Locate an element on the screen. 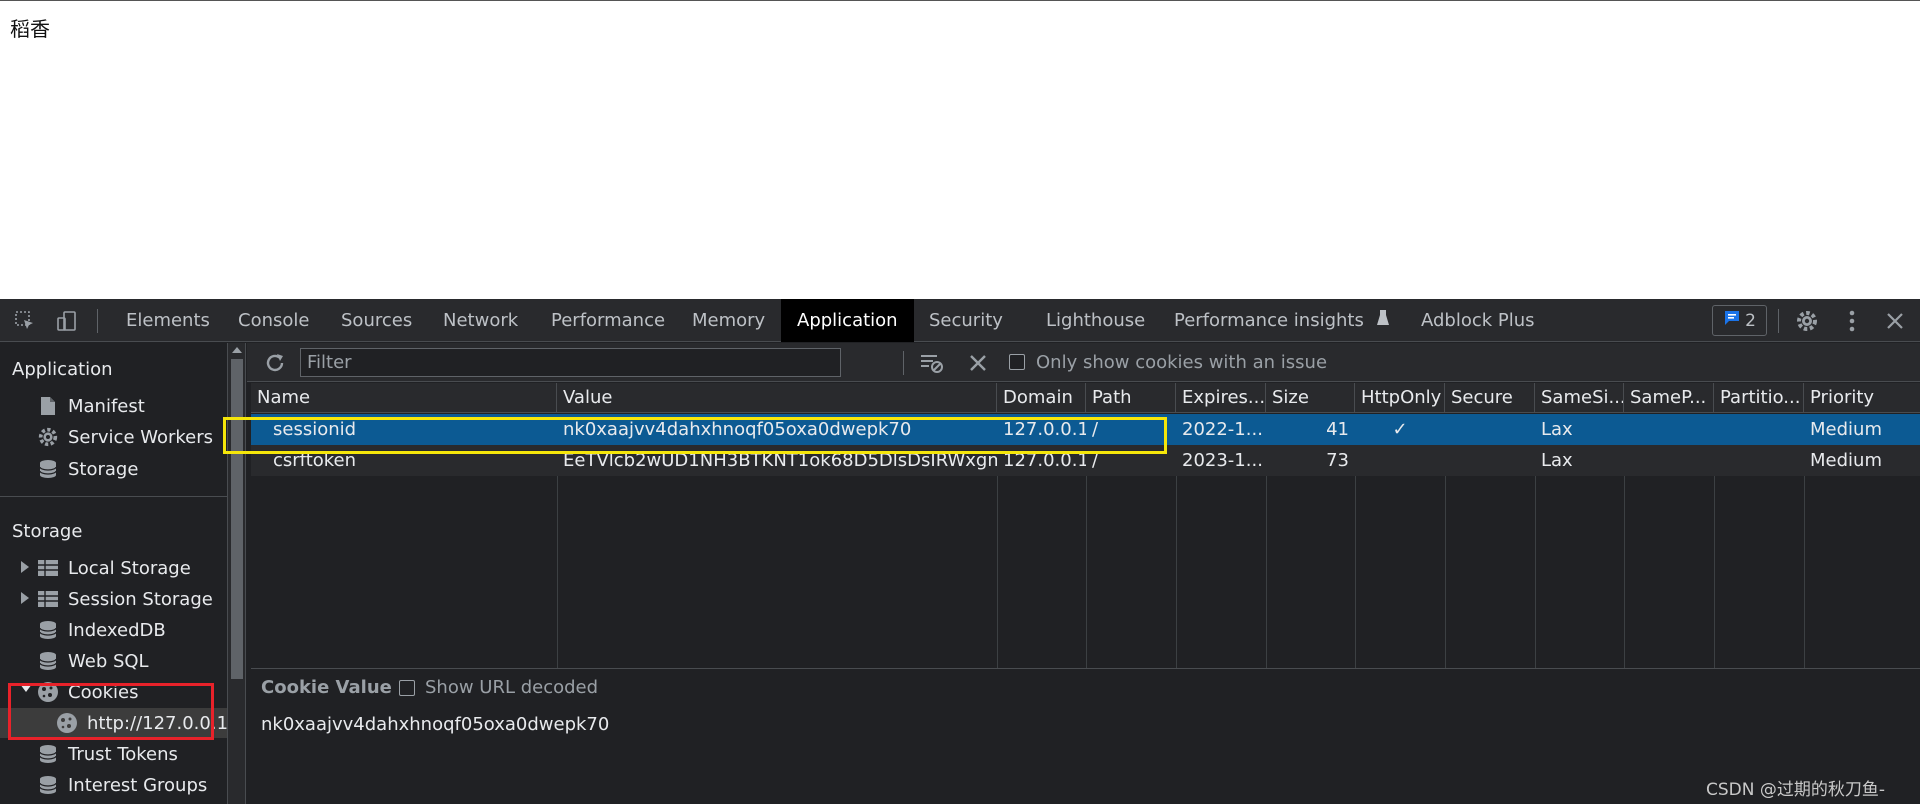  sidebar-item-label: Session Storage is located at coordinates (140, 599).